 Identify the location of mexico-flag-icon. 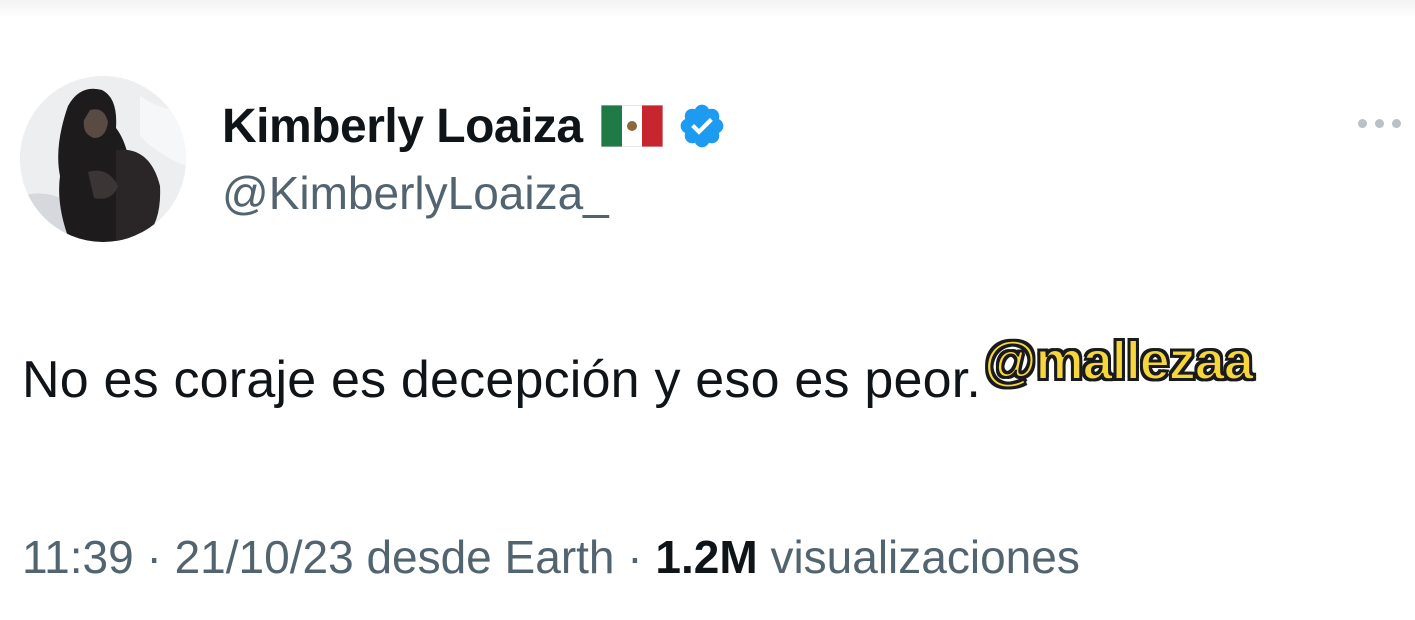
(632, 126).